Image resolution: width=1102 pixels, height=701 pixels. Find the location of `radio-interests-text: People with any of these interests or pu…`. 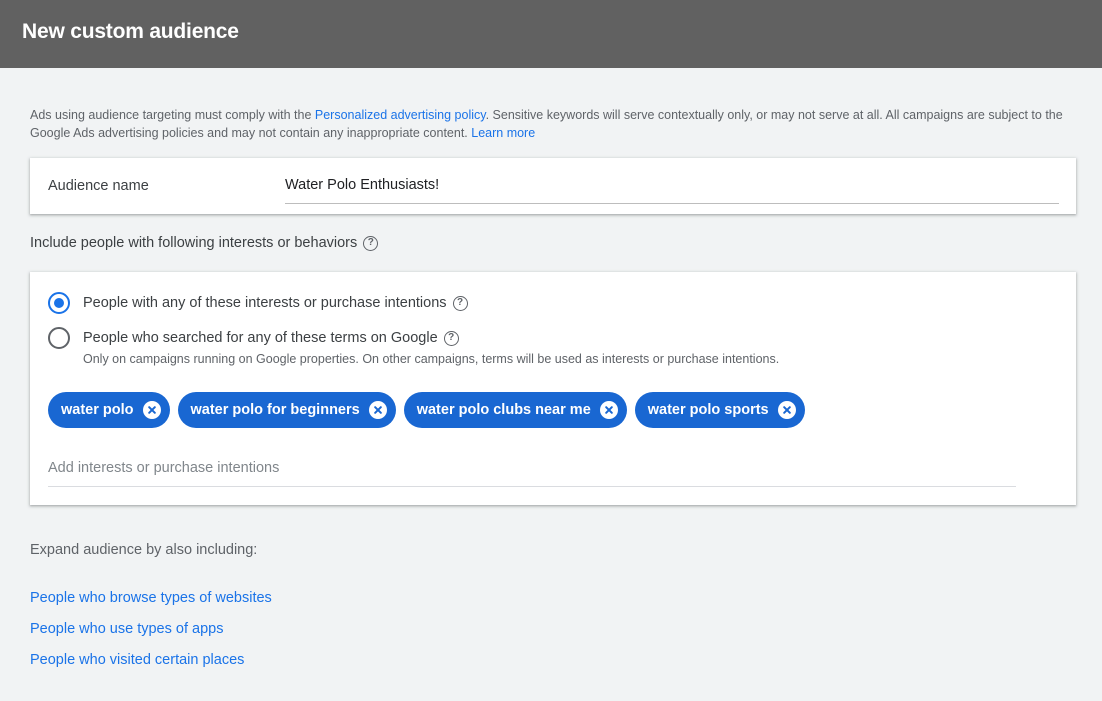

radio-interests-text: People with any of these interests or pu… is located at coordinates (265, 303).